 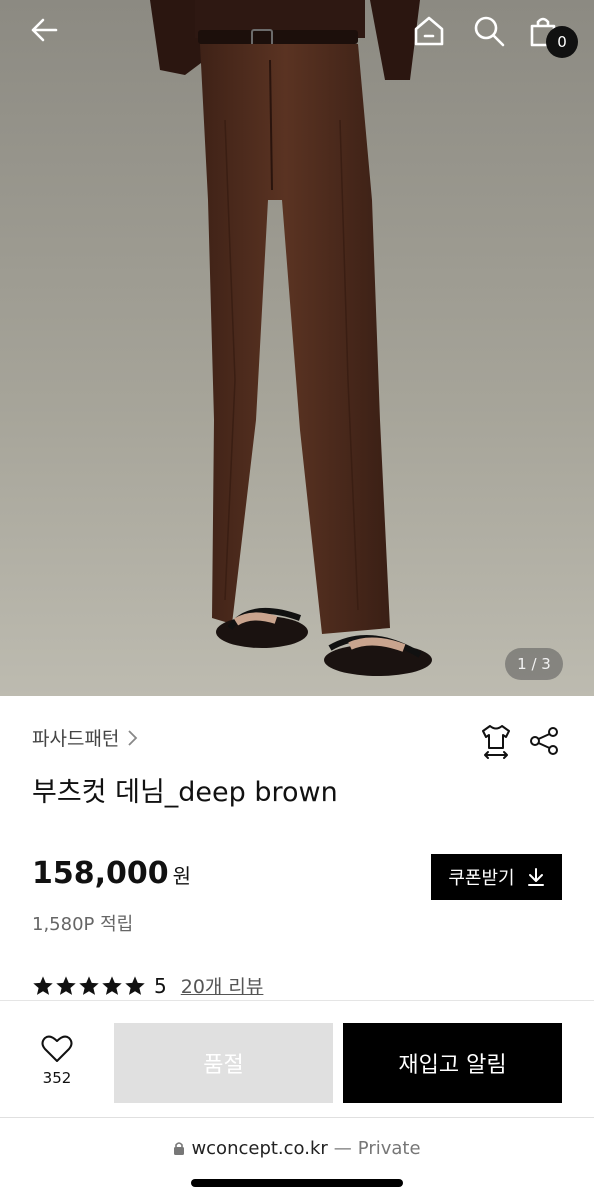 What do you see at coordinates (535, 877) in the screenshot?
I see `download-icon` at bounding box center [535, 877].